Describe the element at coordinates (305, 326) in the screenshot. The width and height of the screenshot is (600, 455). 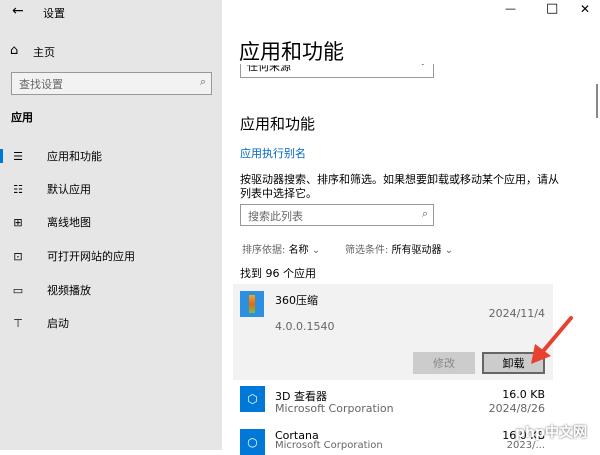
I see `app-version: 4.0.0.1540` at that location.